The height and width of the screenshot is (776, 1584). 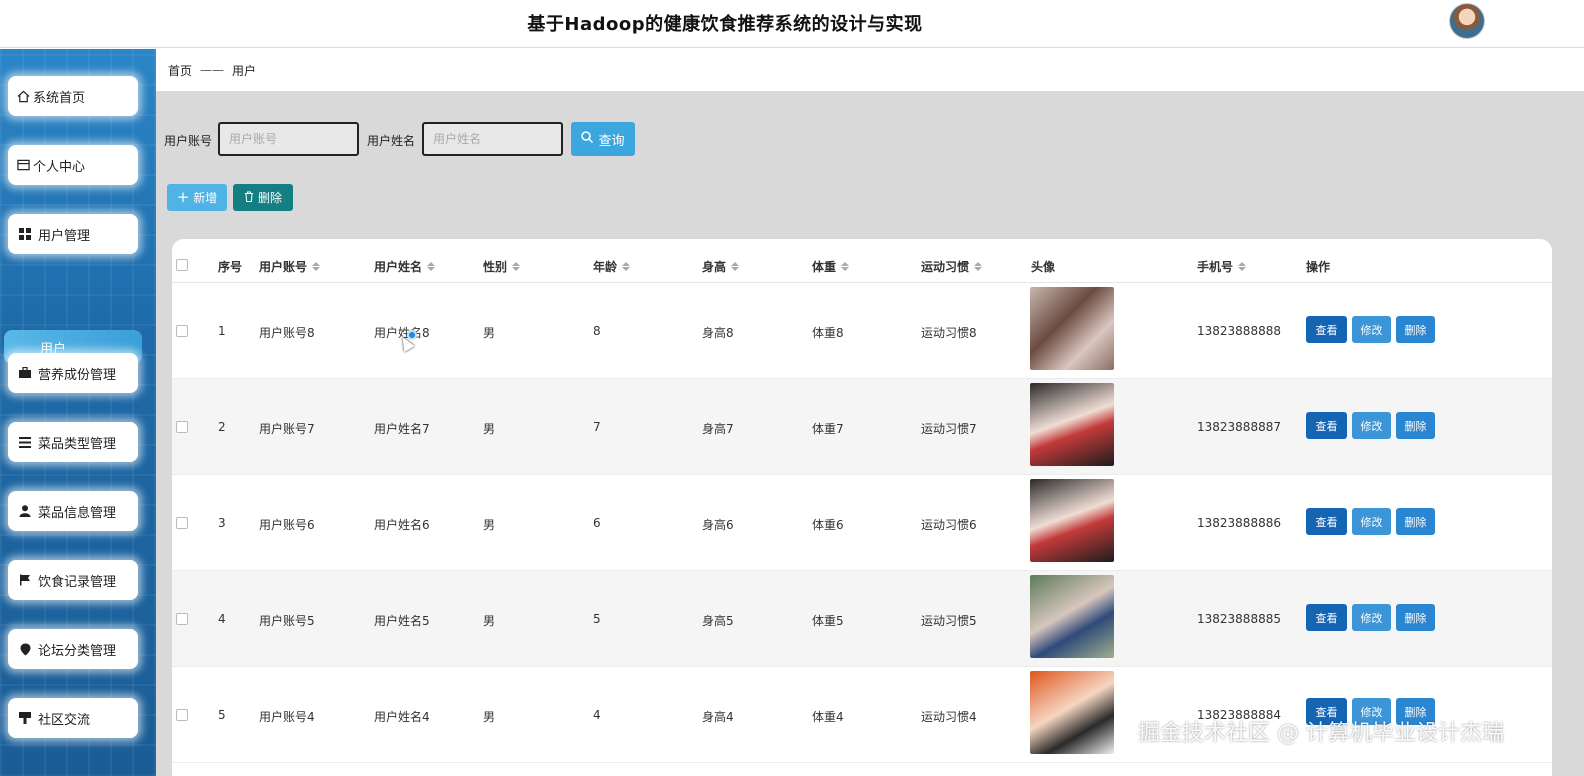 I want to click on plus-icon: +, so click(x=183, y=197).